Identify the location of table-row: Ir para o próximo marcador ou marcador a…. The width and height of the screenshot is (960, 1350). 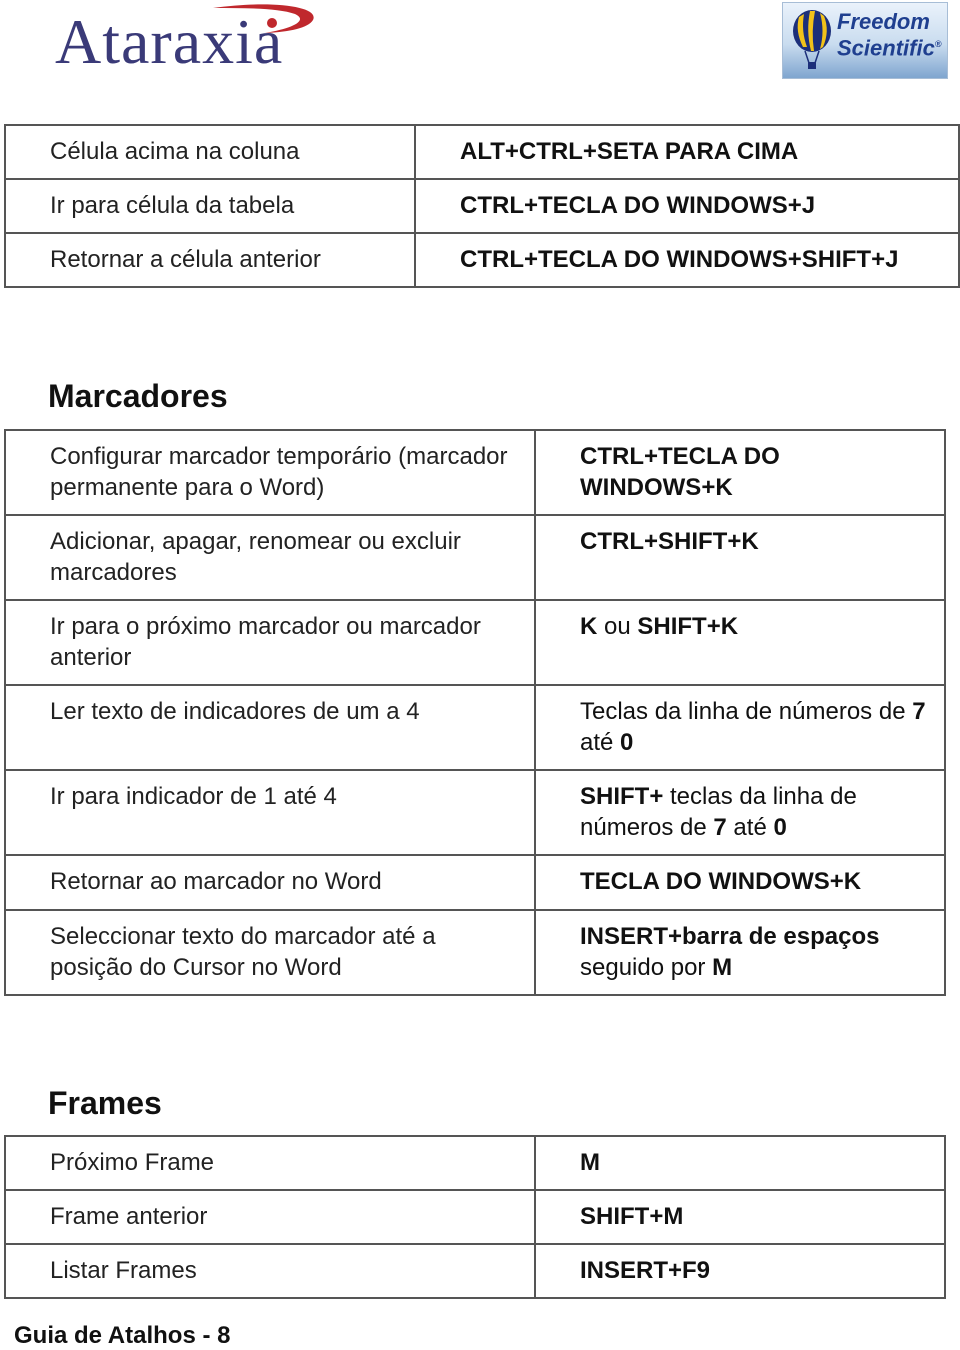
(475, 642).